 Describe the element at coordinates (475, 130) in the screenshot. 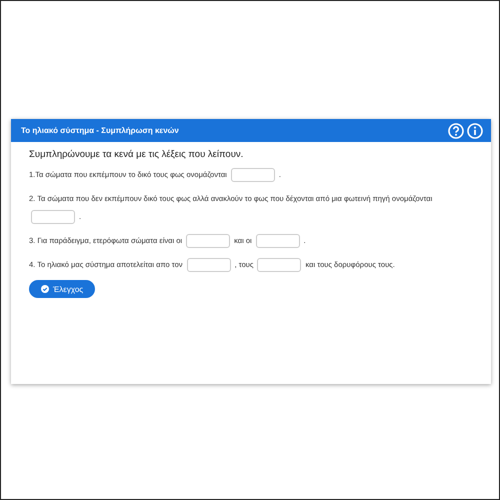

I see `info-icon` at that location.